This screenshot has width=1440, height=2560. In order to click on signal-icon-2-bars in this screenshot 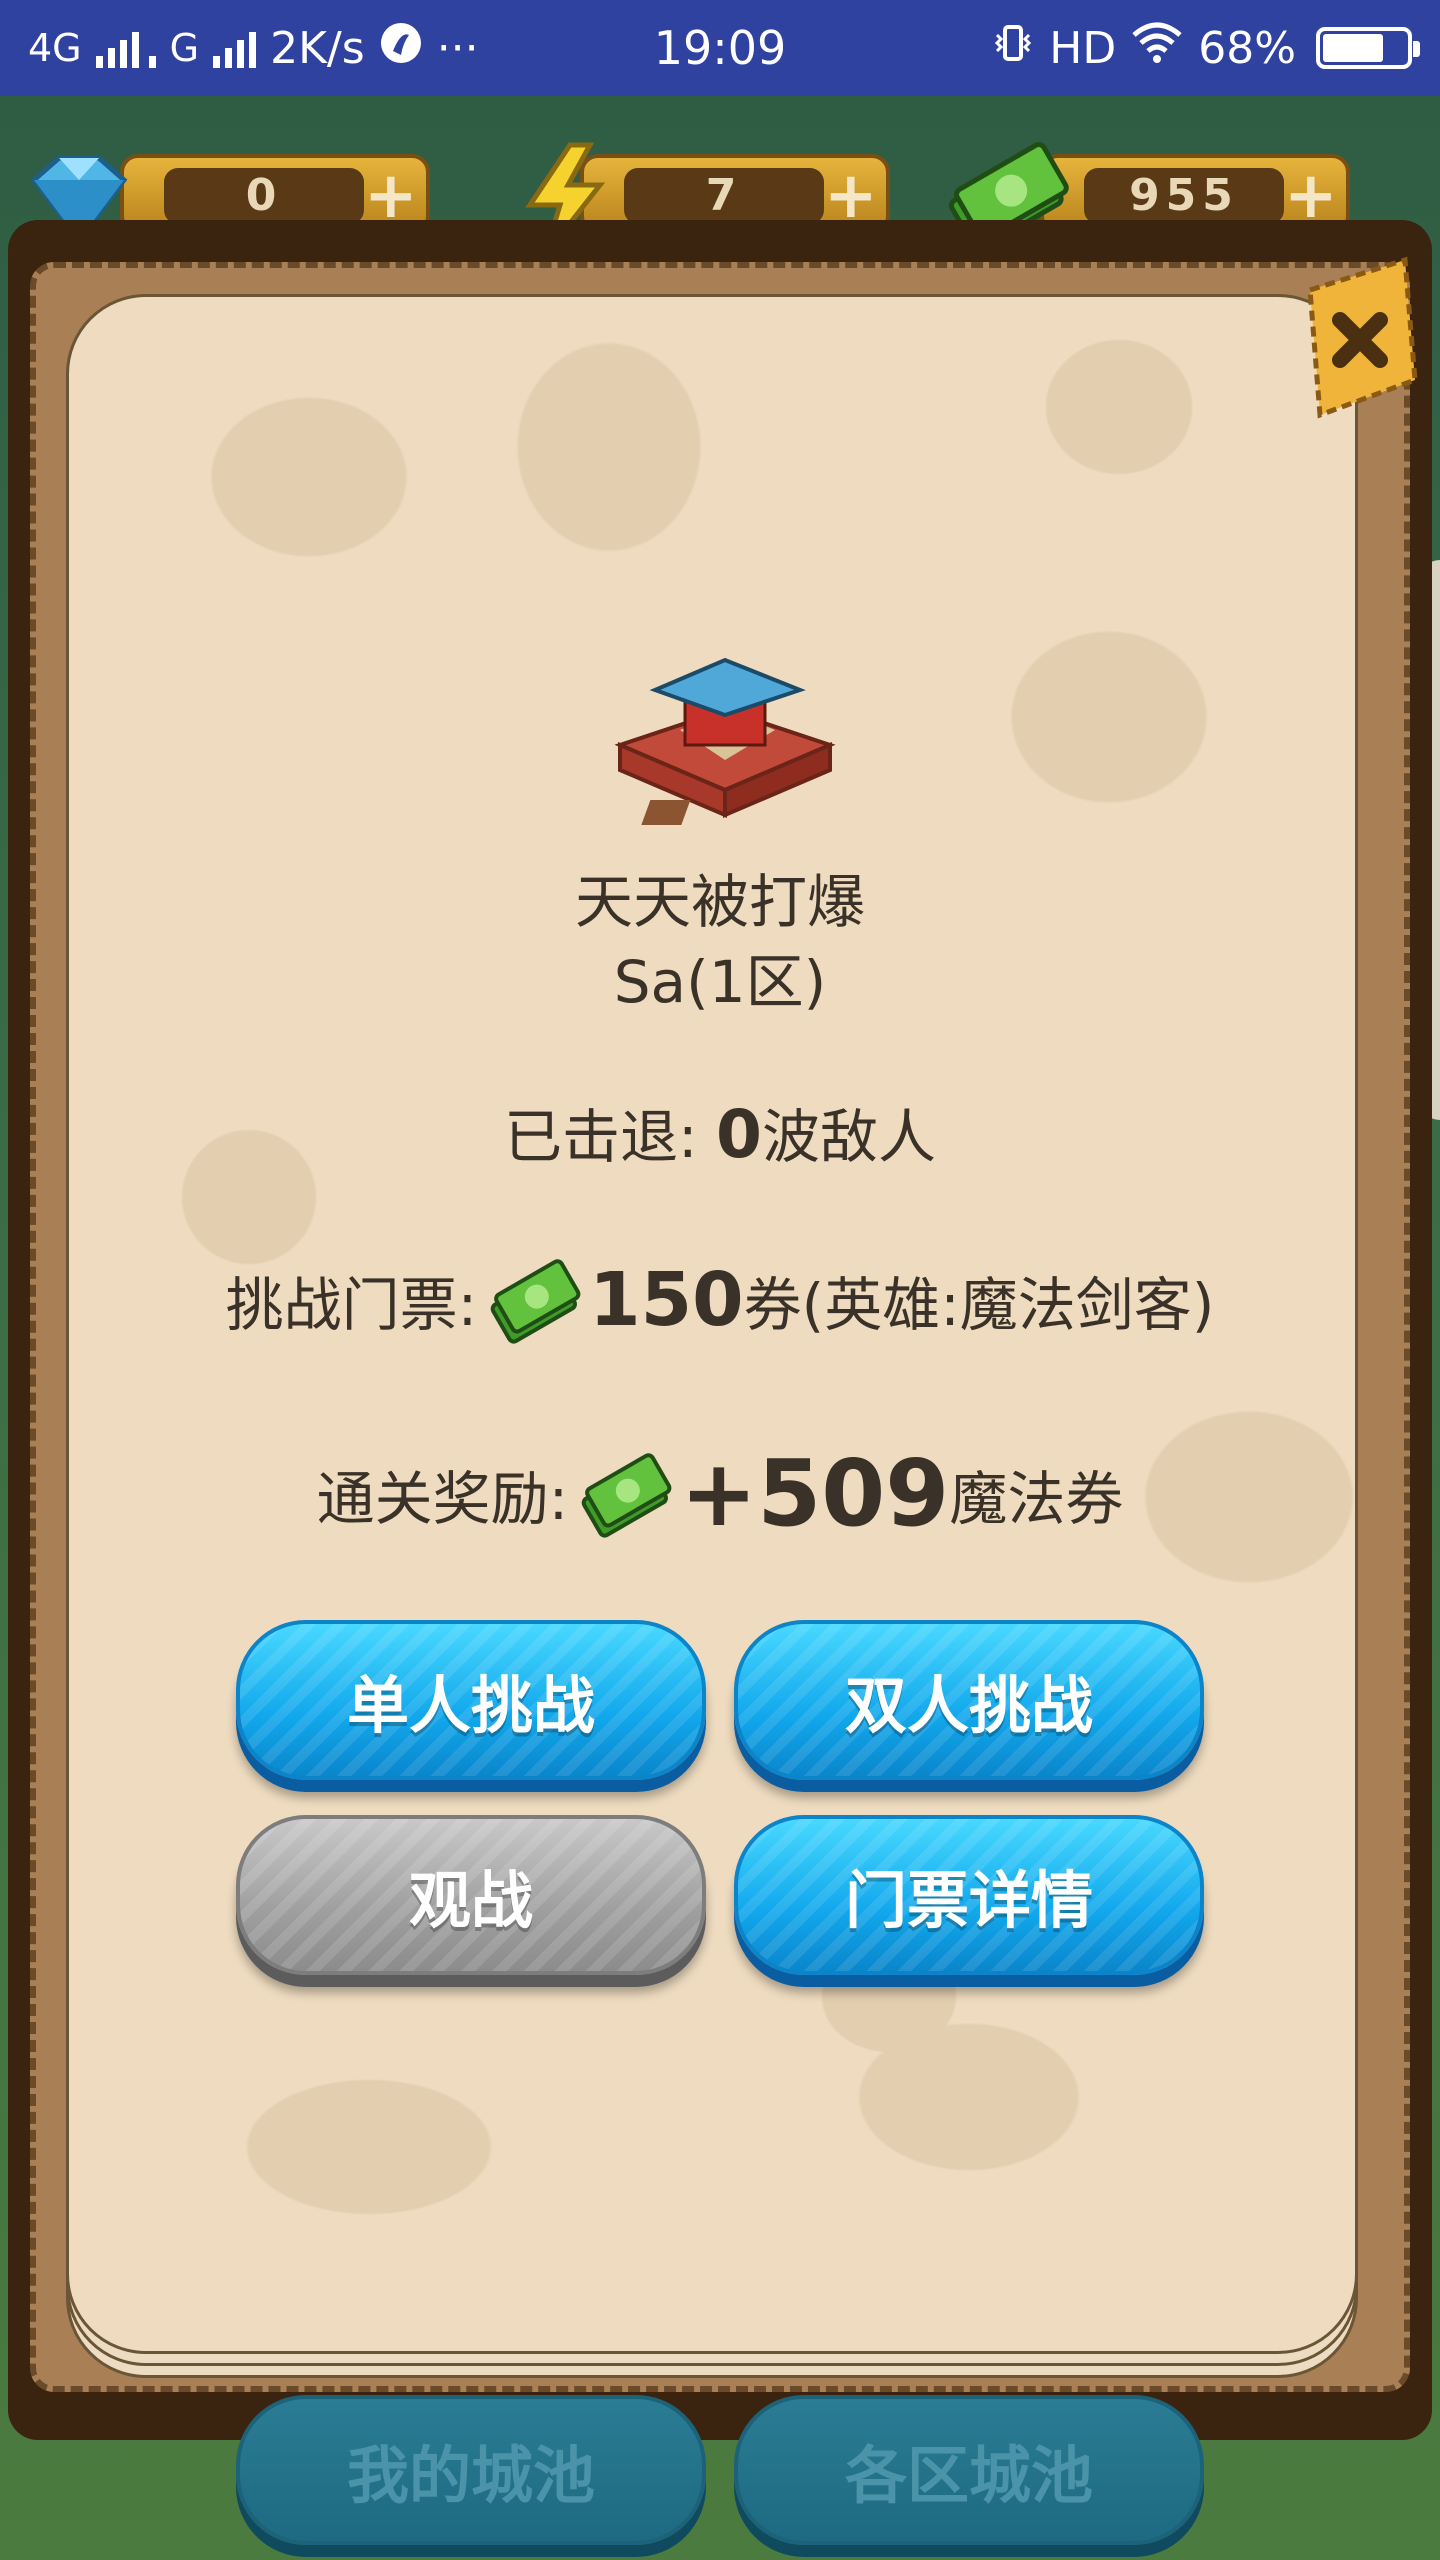, I will do `click(152, 48)`.